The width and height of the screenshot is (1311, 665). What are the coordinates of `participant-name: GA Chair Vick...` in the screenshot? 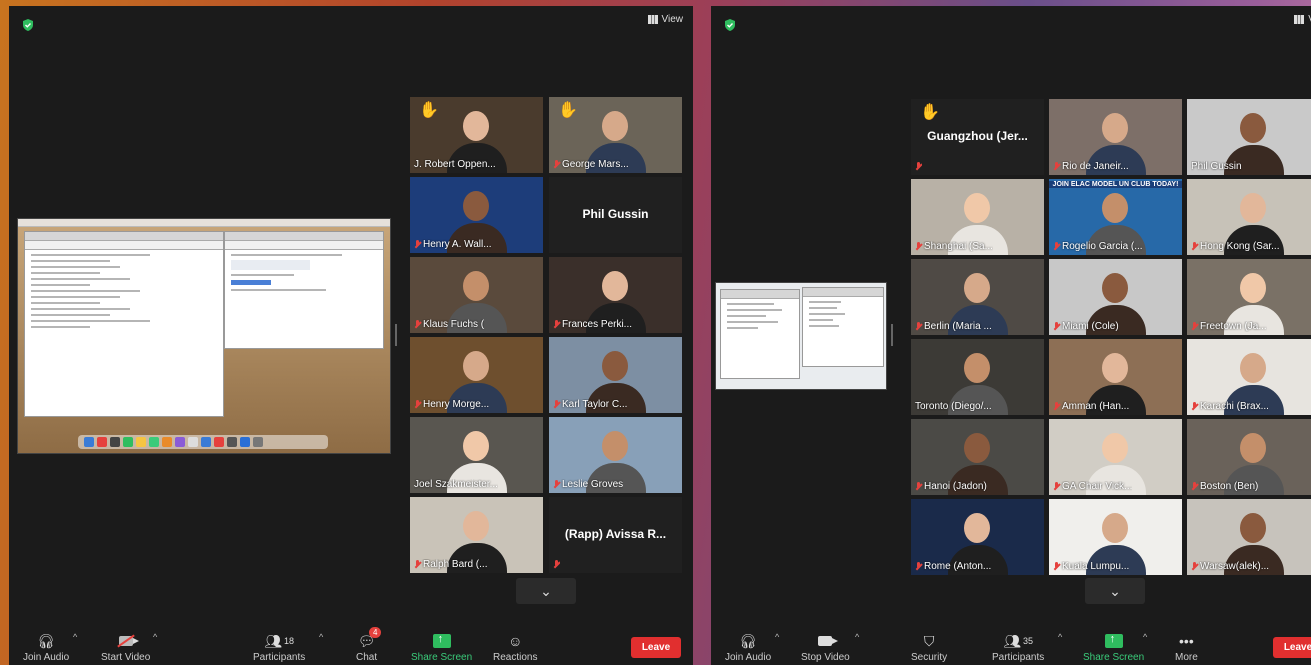 It's located at (1097, 486).